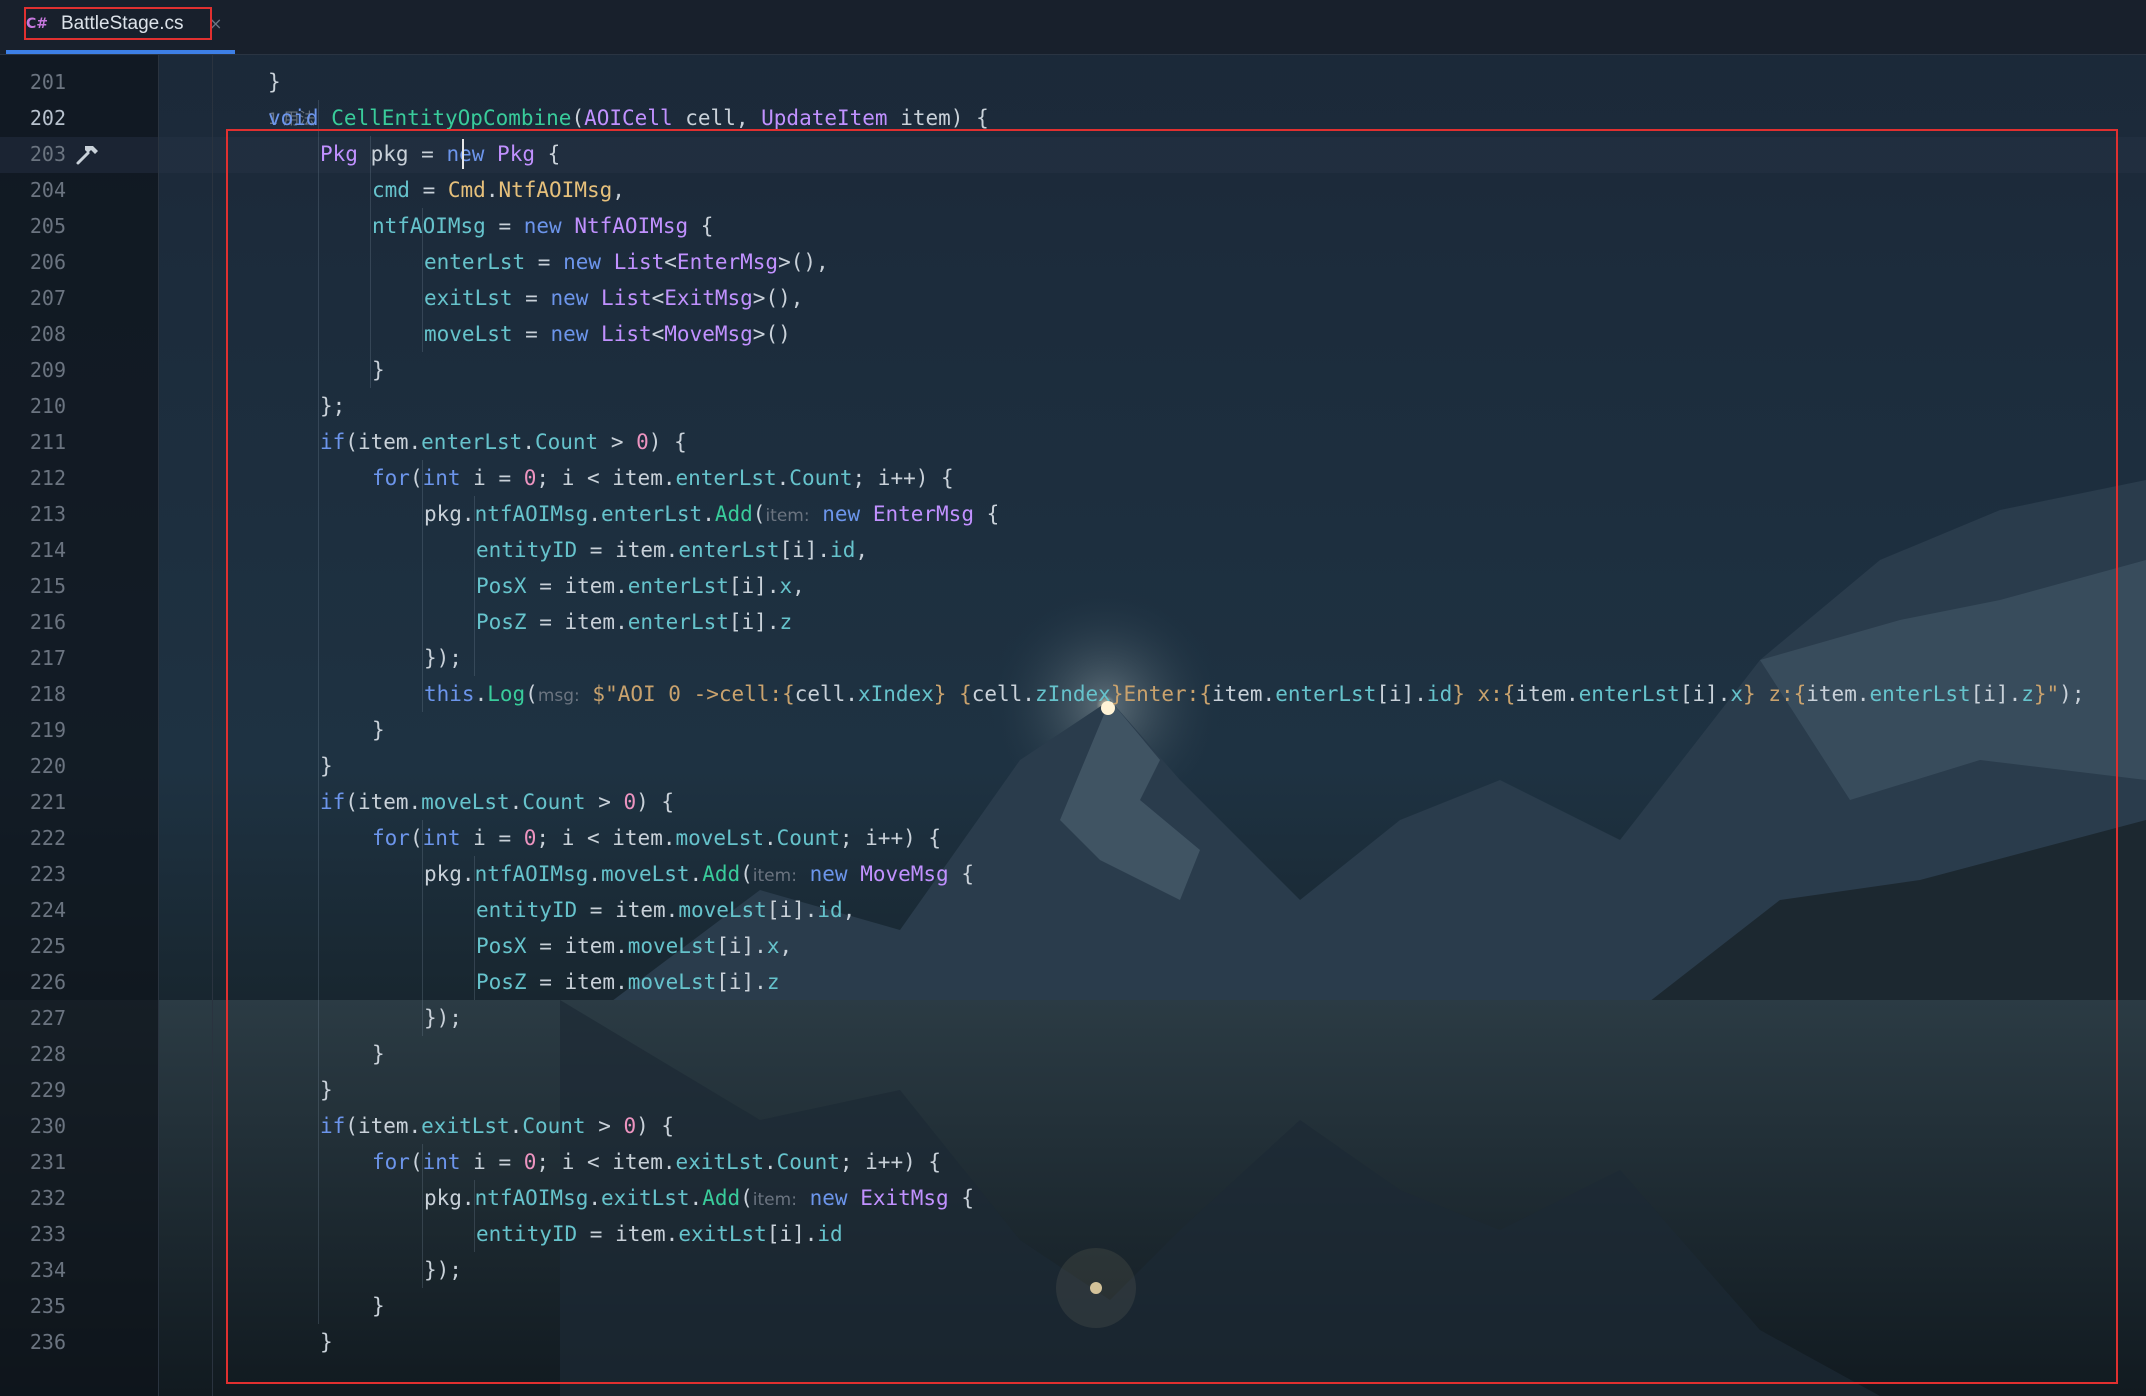 Image resolution: width=2146 pixels, height=1396 pixels. What do you see at coordinates (47, 190) in the screenshot?
I see `line-number: 204` at bounding box center [47, 190].